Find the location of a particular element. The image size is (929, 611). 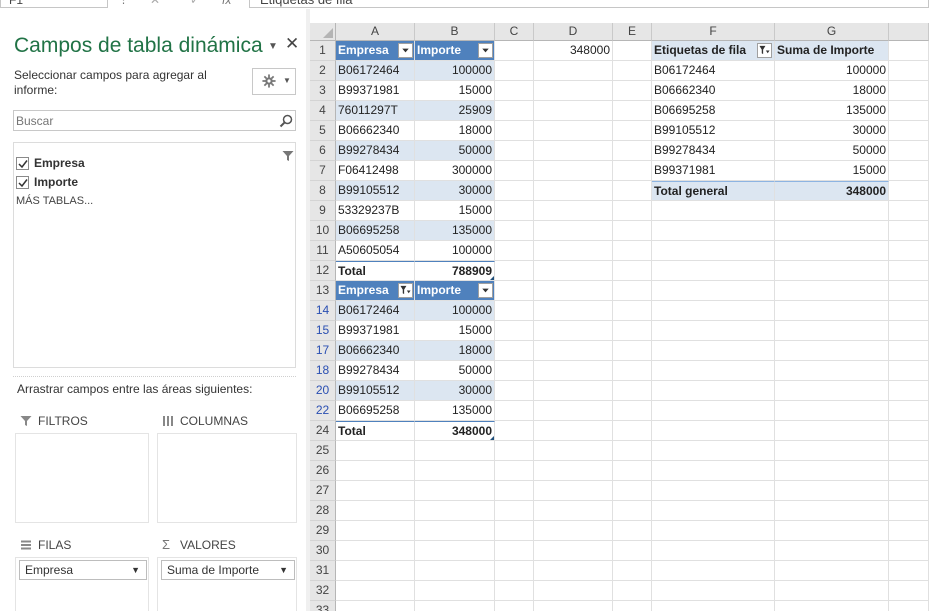

table1-total-label: Total is located at coordinates (375, 271).